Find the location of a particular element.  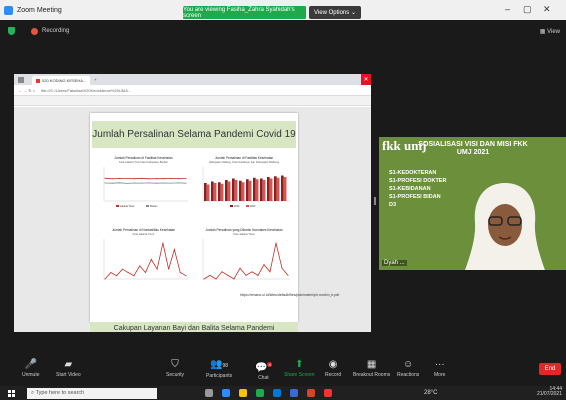

start-video-label: Start Video is located at coordinates (68, 375).